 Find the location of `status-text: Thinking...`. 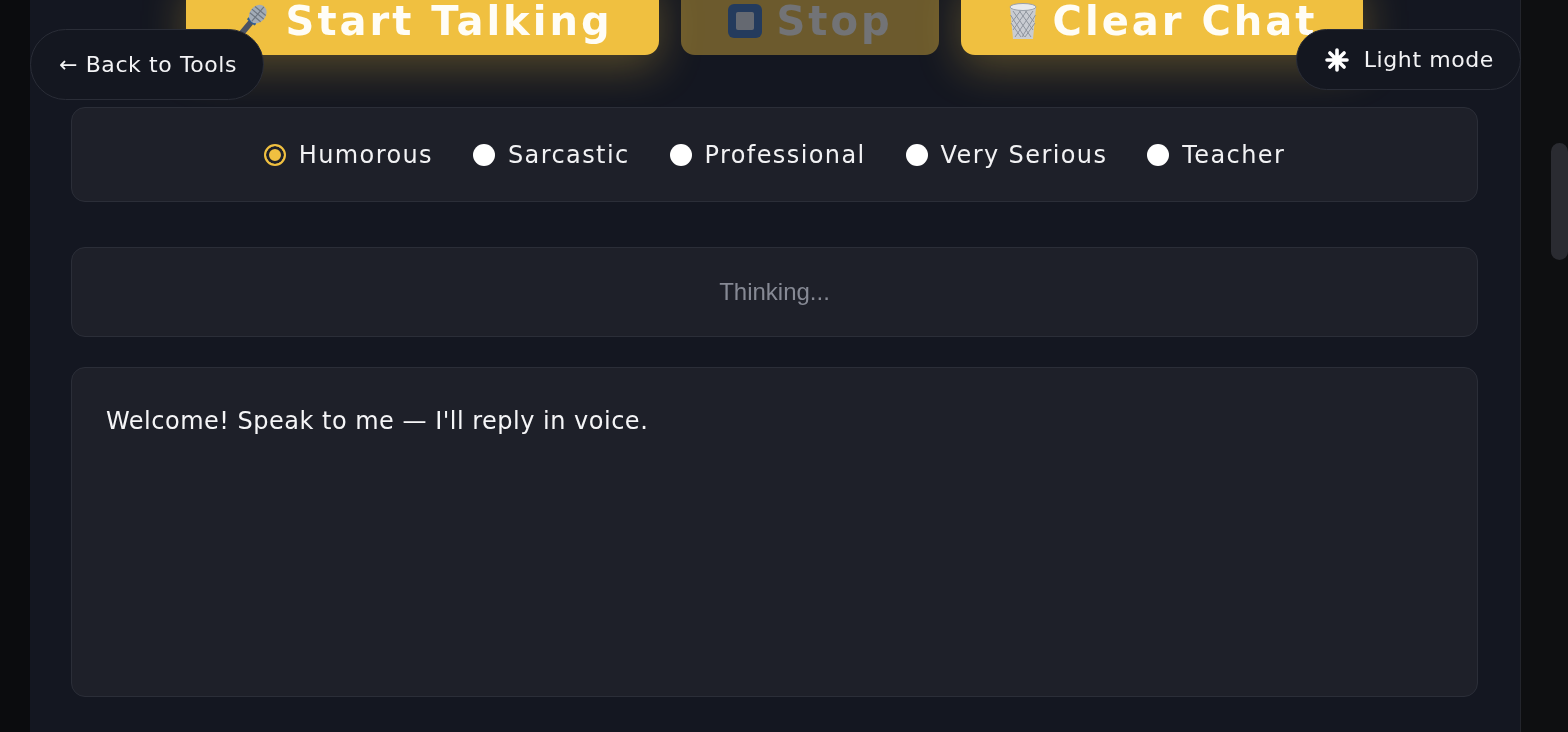

status-text: Thinking... is located at coordinates (774, 292).